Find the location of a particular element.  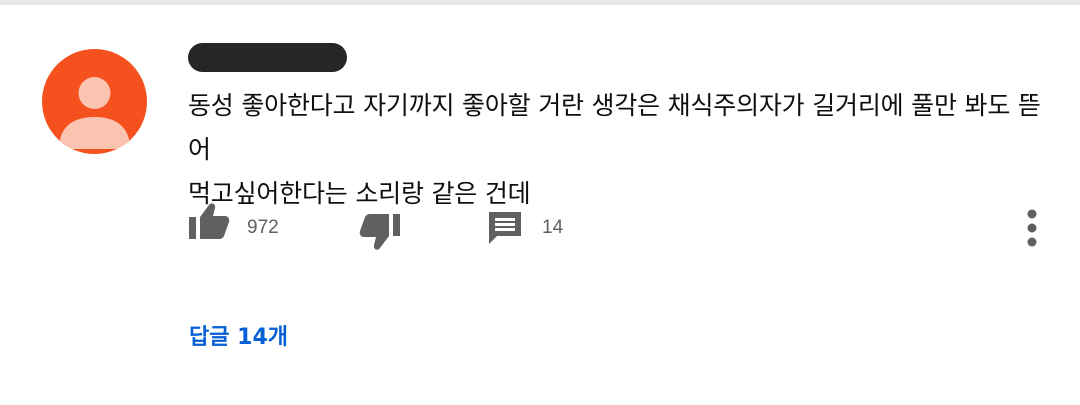

reply-button is located at coordinates (505, 228).